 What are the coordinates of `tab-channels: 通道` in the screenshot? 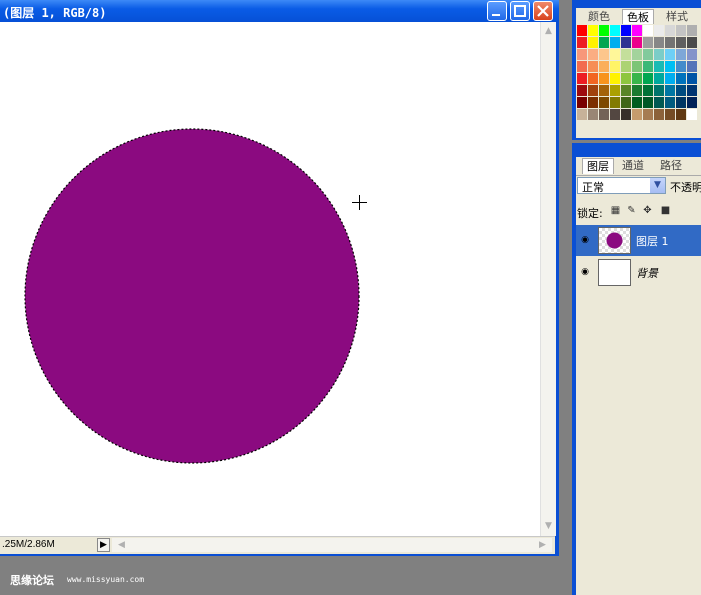 It's located at (633, 165).